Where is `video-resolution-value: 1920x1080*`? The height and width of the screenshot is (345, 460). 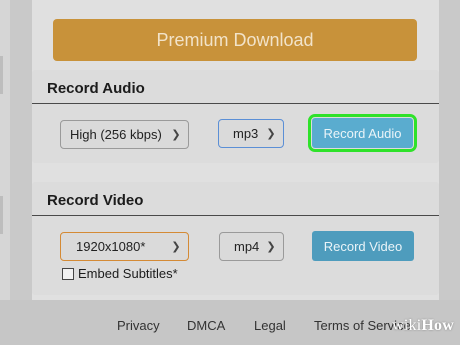 video-resolution-value: 1920x1080* is located at coordinates (111, 246).